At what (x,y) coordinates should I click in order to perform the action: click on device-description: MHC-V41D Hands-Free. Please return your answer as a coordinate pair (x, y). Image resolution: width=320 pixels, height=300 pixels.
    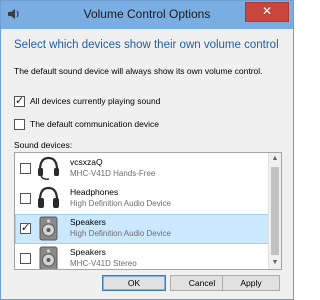
    Looking at the image, I should click on (113, 173).